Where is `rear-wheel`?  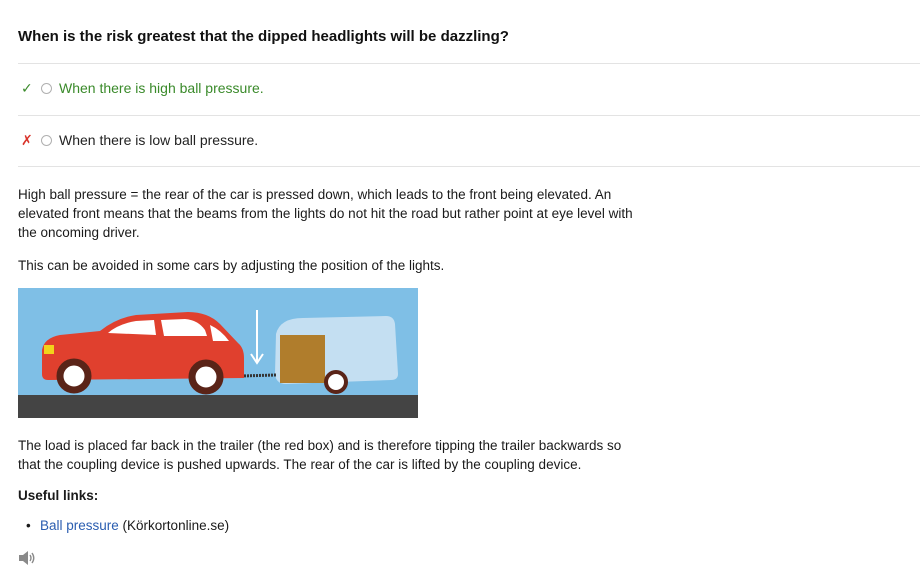 rear-wheel is located at coordinates (206, 377).